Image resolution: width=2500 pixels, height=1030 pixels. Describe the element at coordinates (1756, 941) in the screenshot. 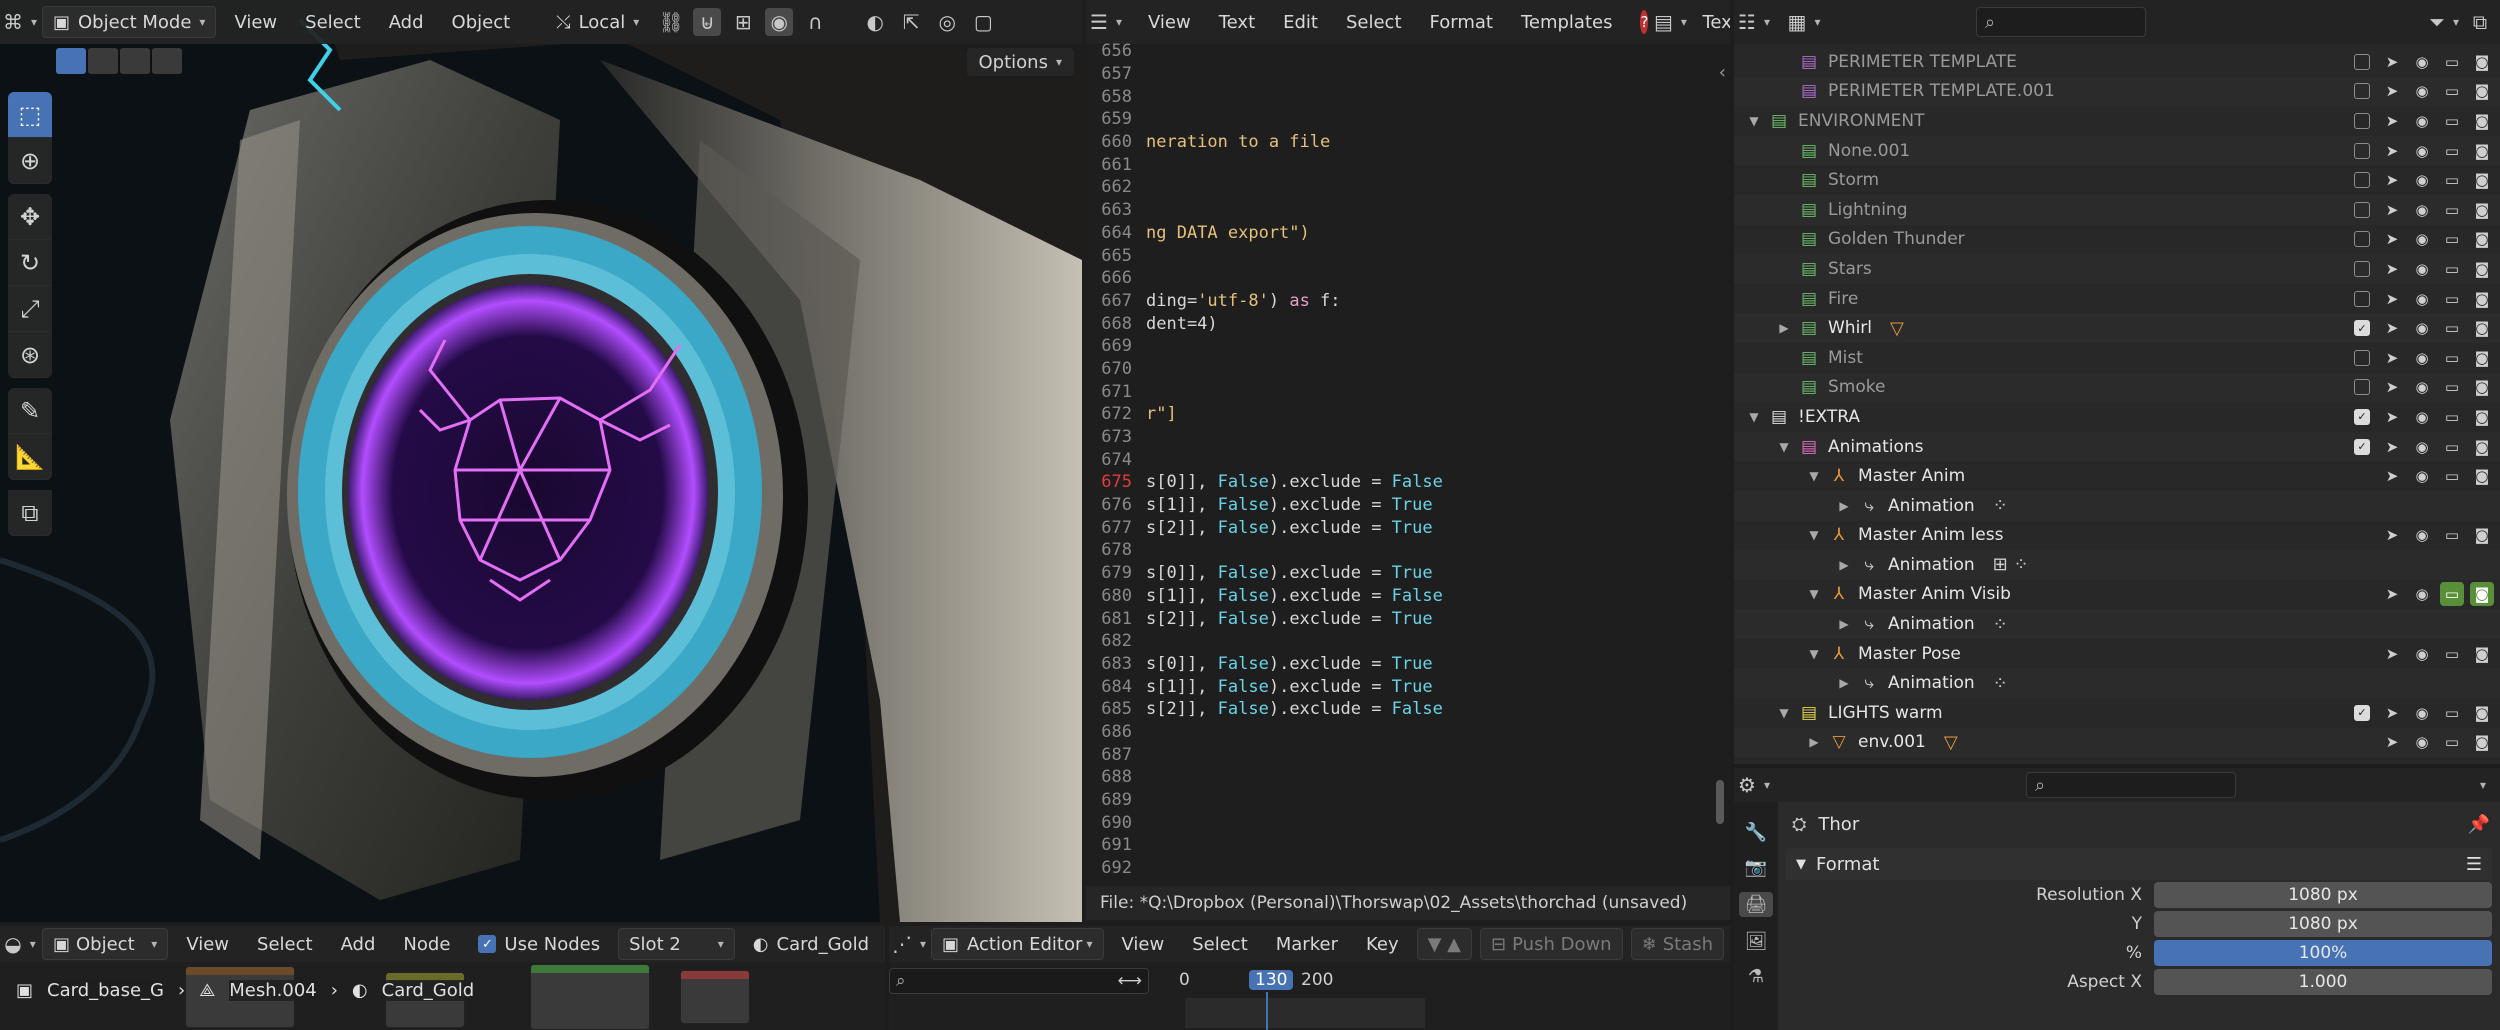

I see `view-layer-tab-icon: 🖼` at that location.